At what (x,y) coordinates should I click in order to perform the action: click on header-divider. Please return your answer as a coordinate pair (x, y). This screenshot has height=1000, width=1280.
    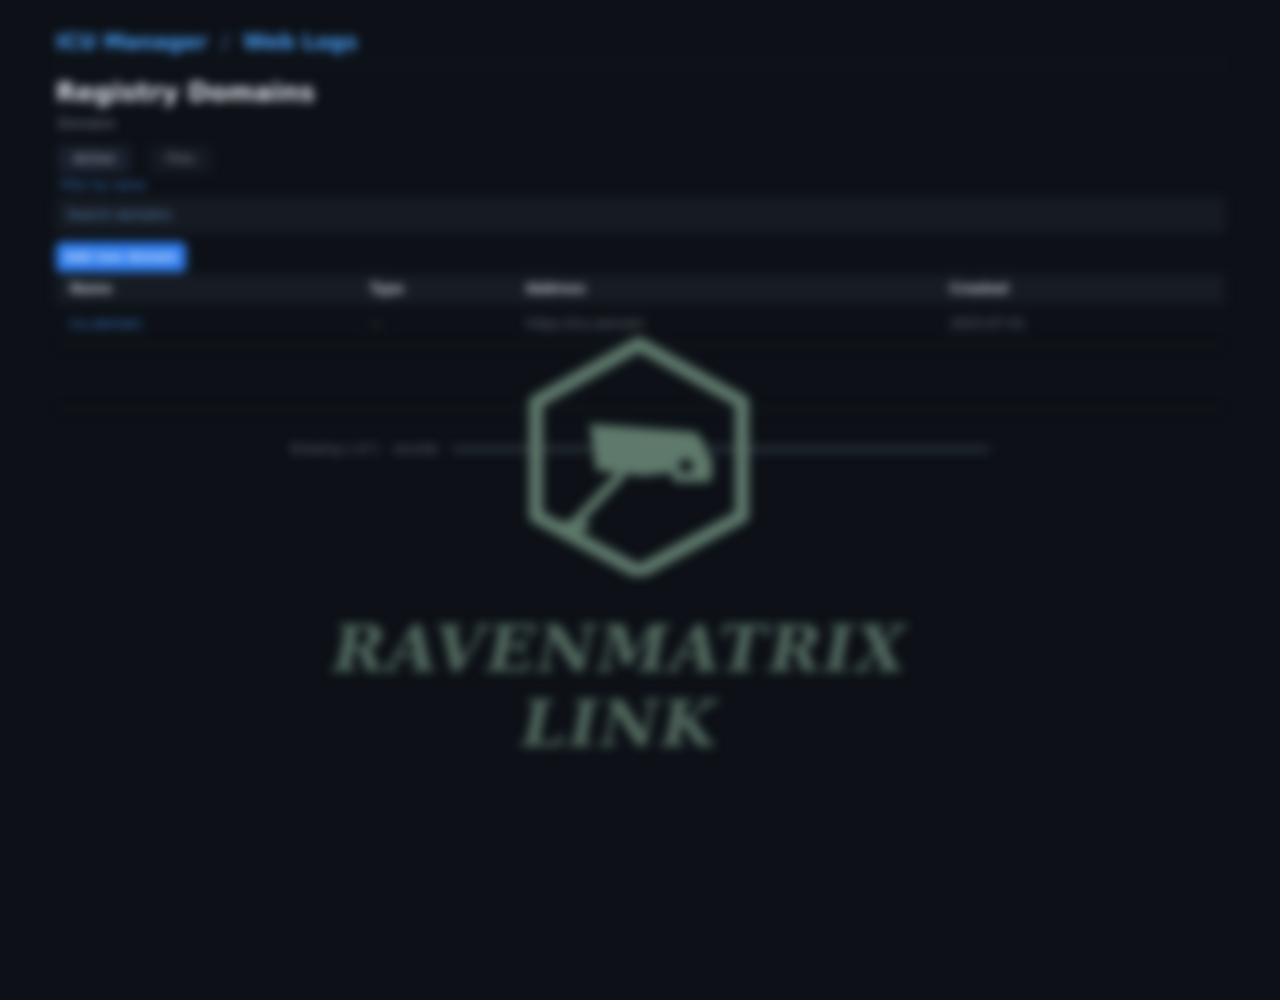
    Looking at the image, I should click on (640, 64).